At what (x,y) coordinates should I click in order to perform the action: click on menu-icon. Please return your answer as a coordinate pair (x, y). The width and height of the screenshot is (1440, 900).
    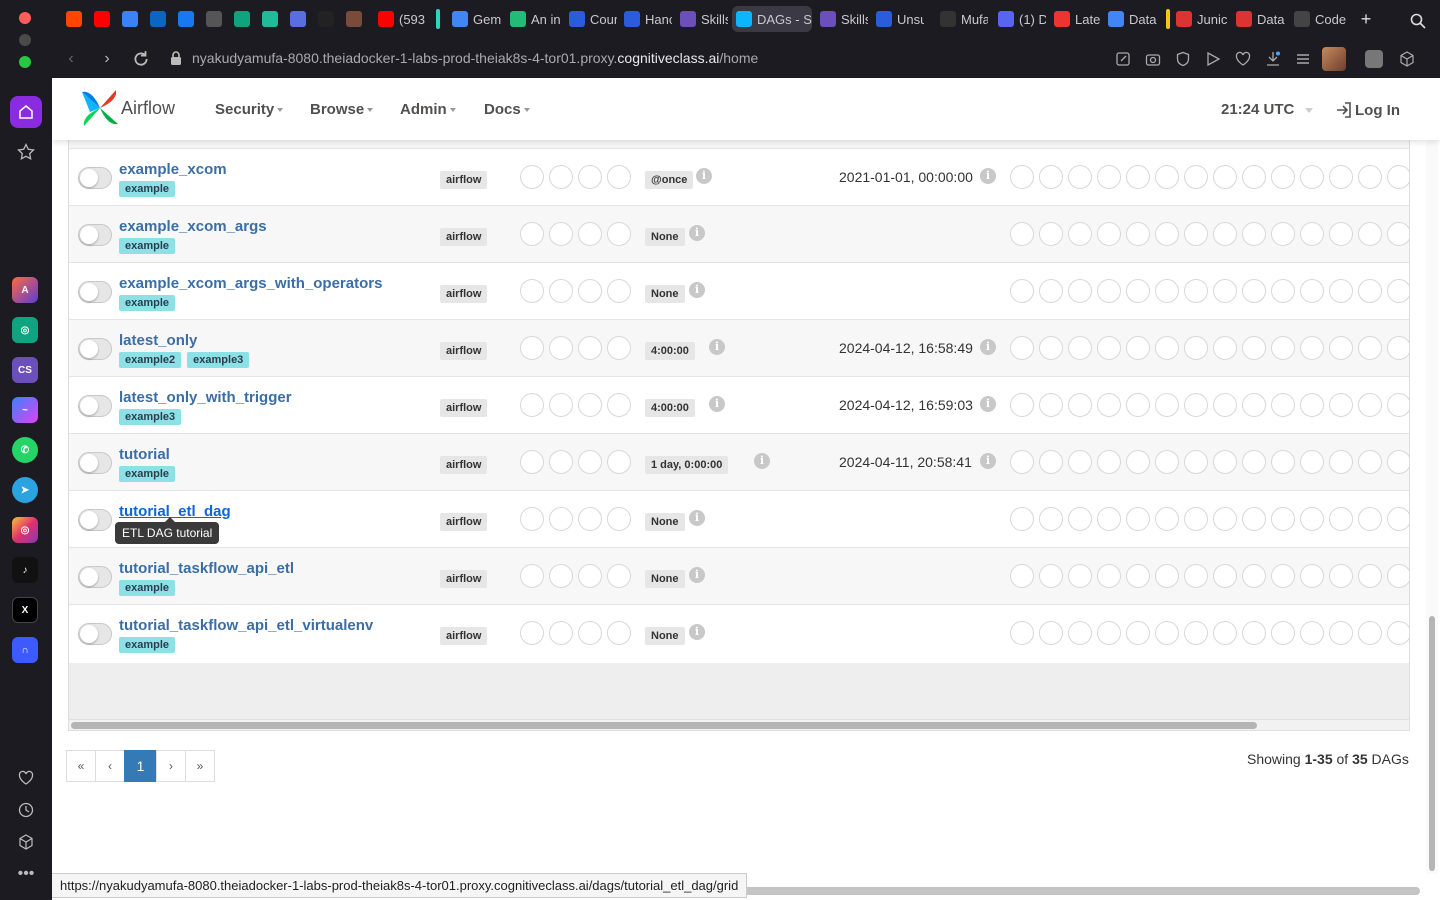
    Looking at the image, I should click on (1303, 59).